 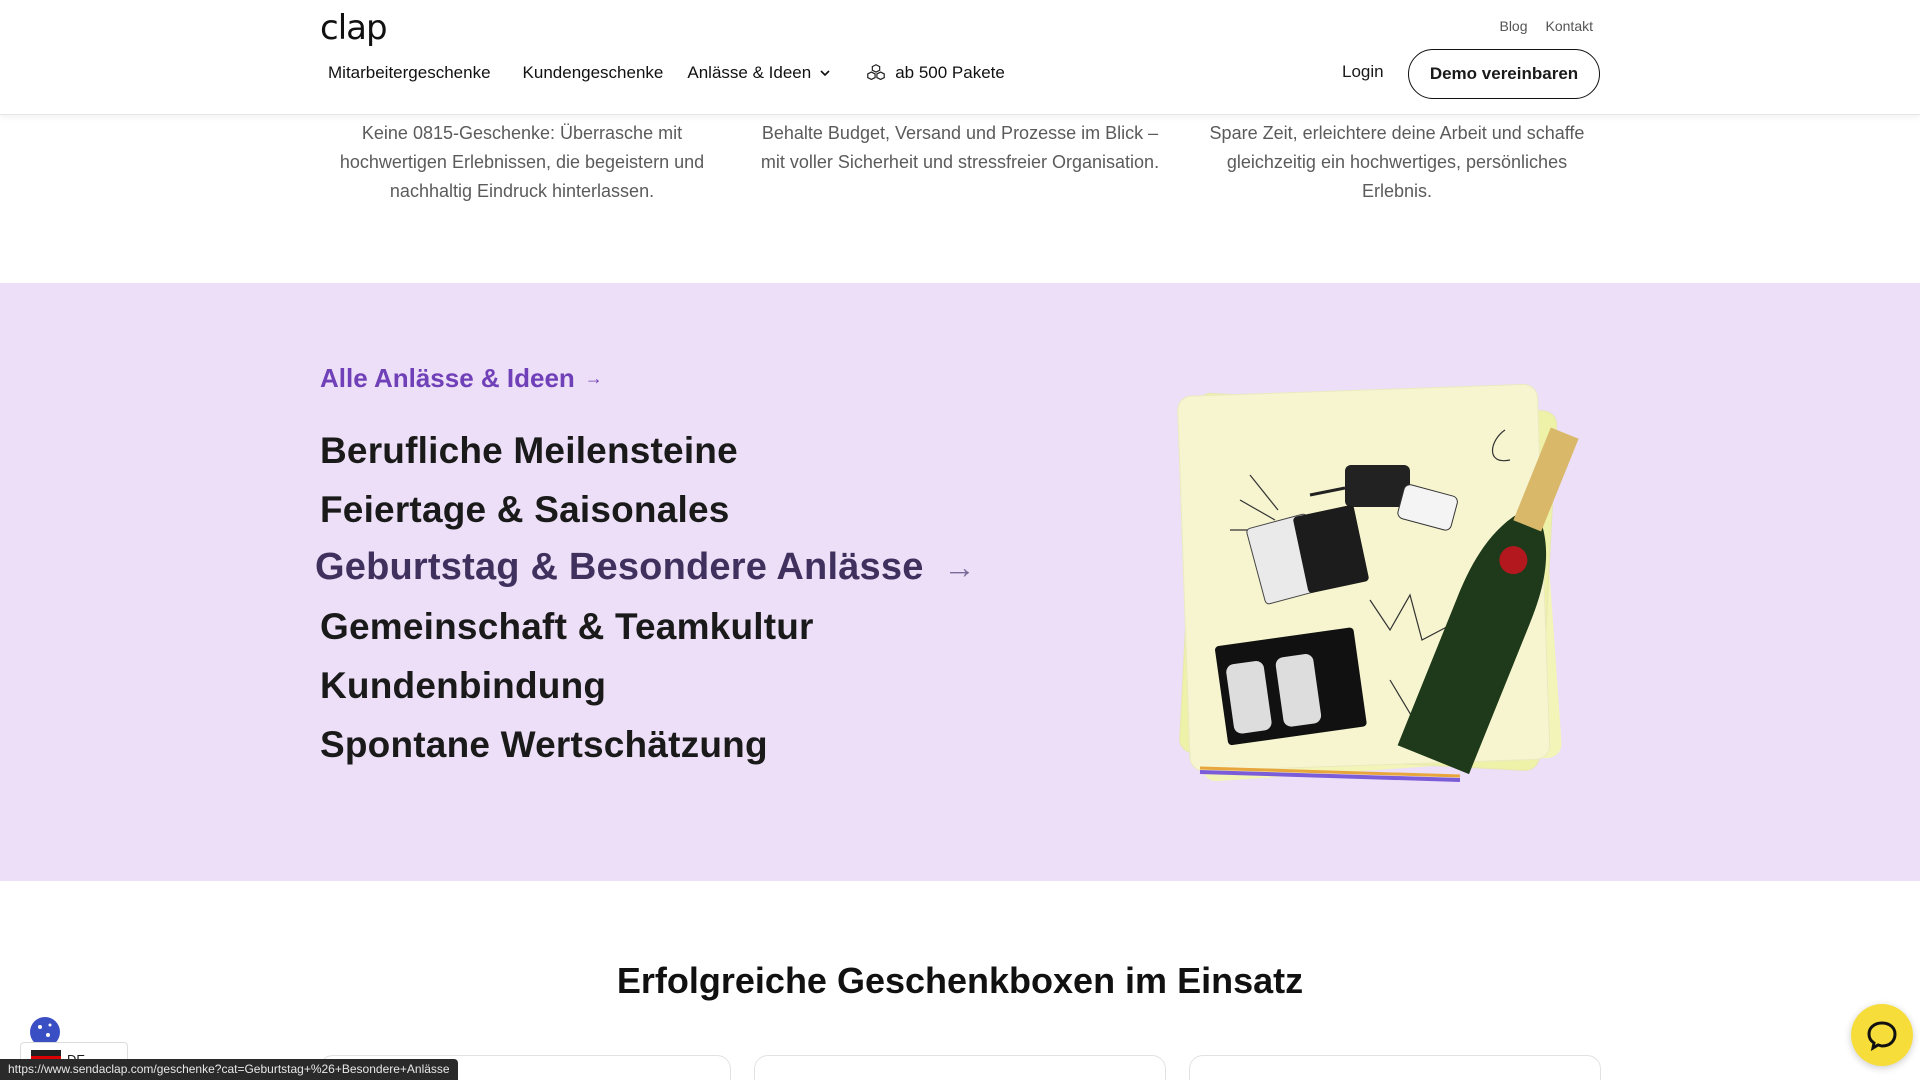 What do you see at coordinates (525, 510) in the screenshot?
I see `occasion-item: Feiertage & Saisonales` at bounding box center [525, 510].